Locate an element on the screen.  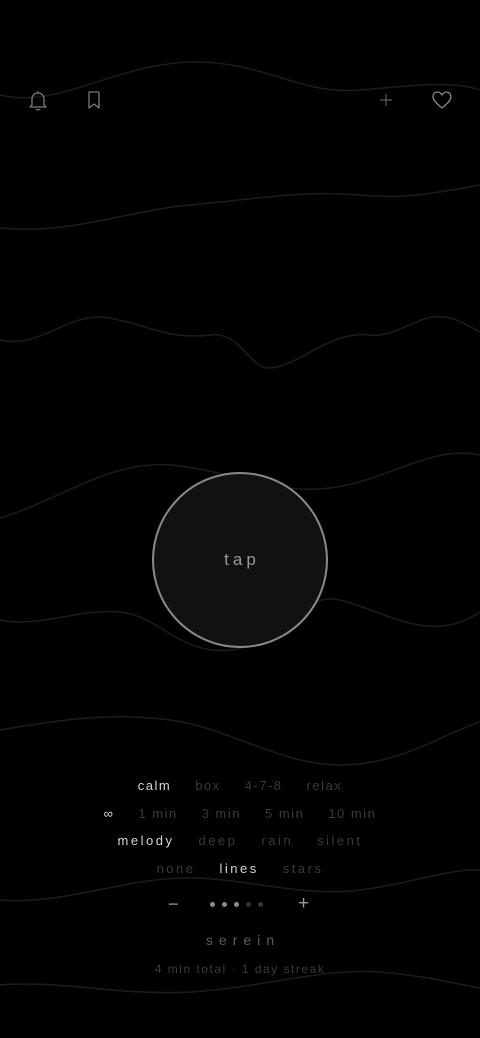
duration-option-10min: 10 min is located at coordinates (352, 813).